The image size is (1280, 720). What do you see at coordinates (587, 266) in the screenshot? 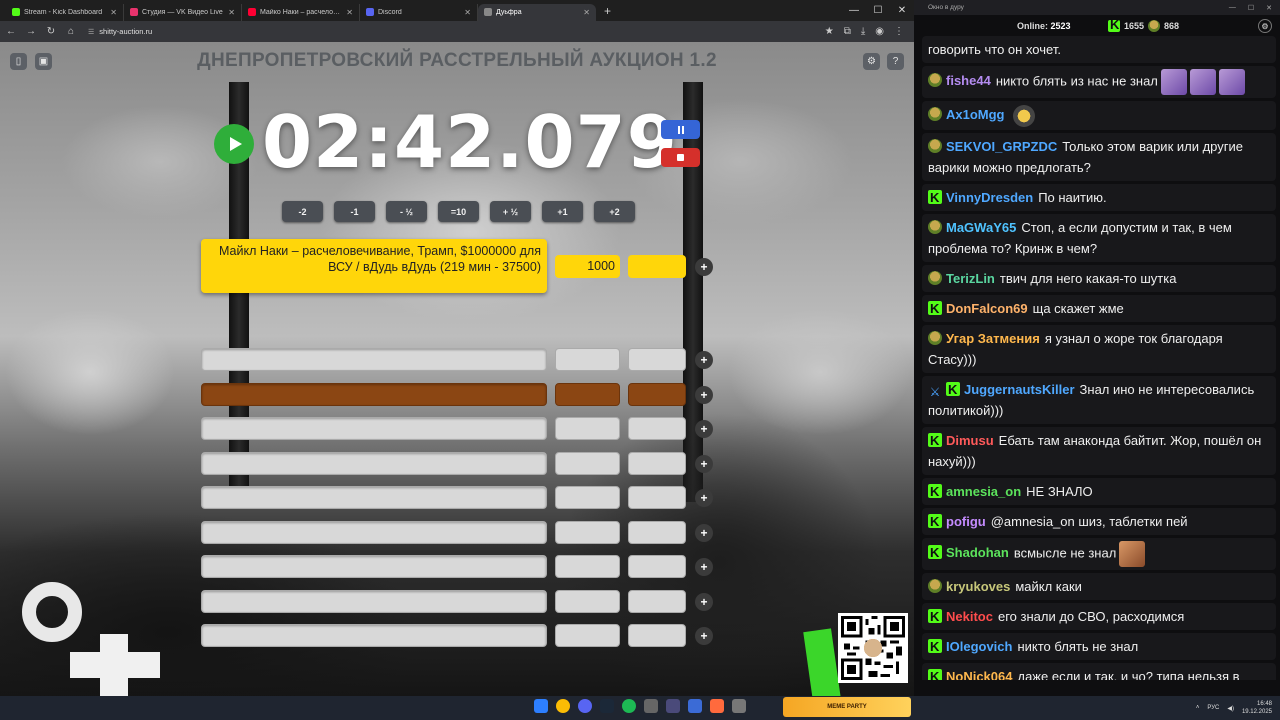
I see `lot-amount-input: 1000` at bounding box center [587, 266].